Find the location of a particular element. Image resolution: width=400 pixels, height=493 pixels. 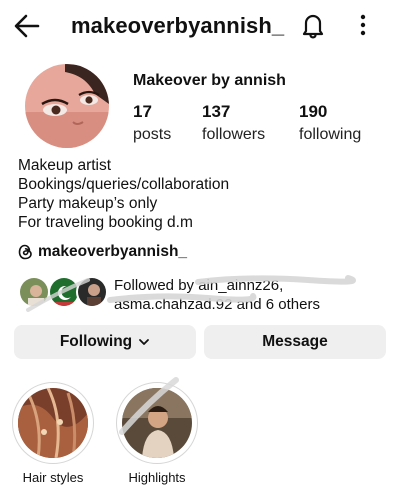

story-highlight-highlights: Highlights is located at coordinates (157, 431).